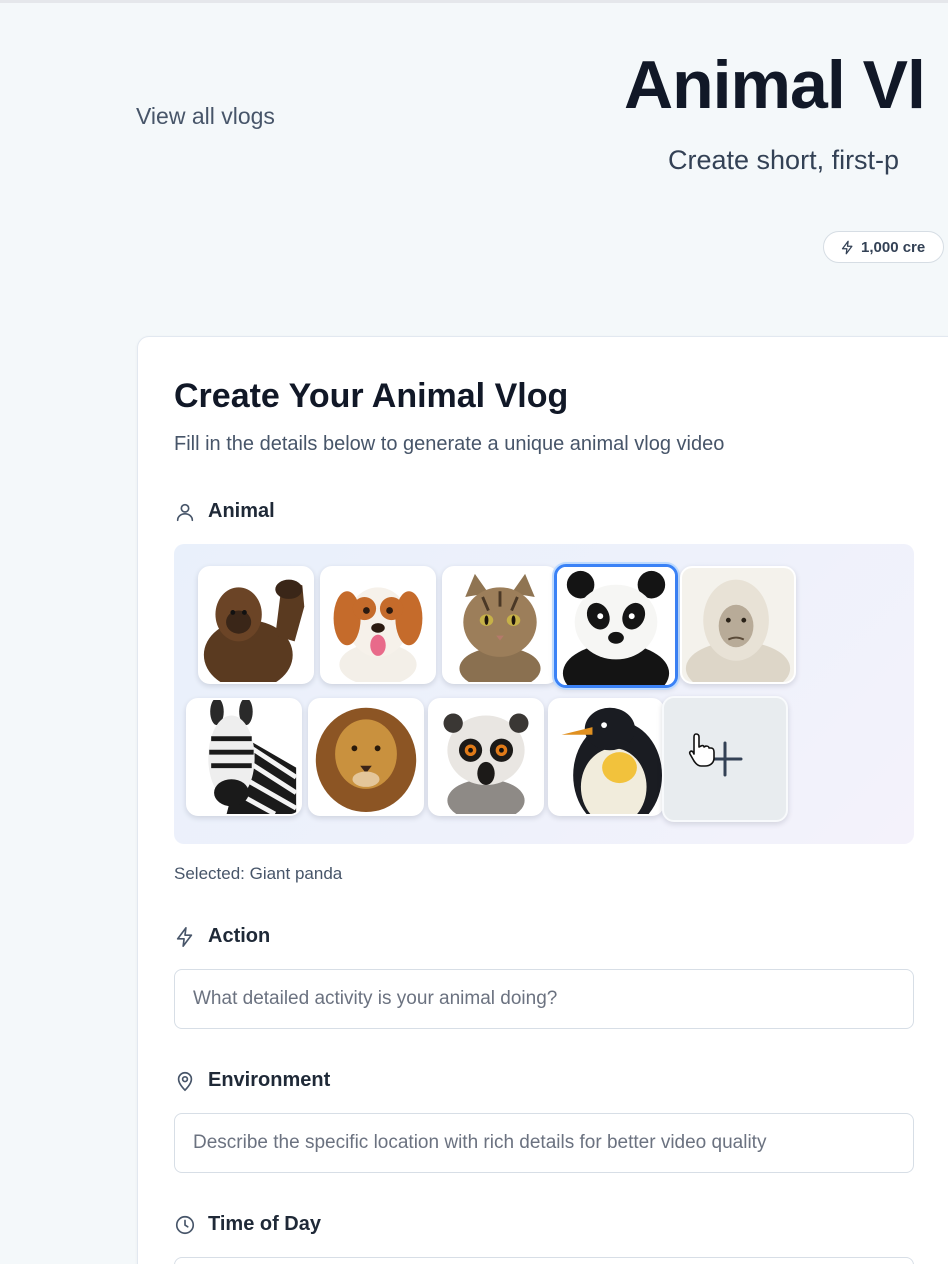  I want to click on gorilla-icon, so click(256, 625).